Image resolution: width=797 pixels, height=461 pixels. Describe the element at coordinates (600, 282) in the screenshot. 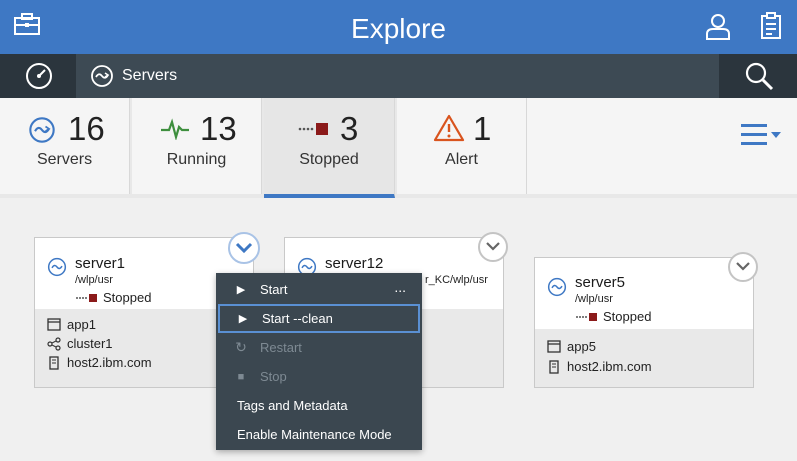

I see `server-name: server5` at that location.